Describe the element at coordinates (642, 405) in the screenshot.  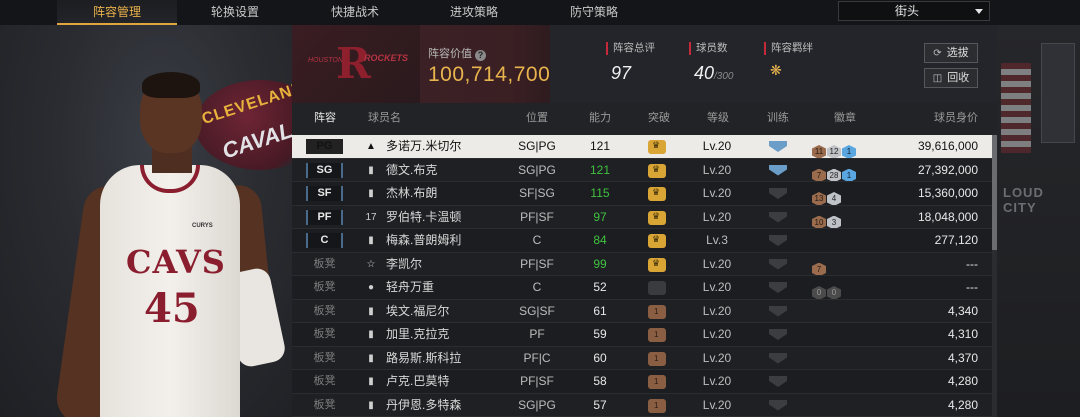
I see `player-row: 板凳 ▮ 丹伊恩.多特森 SG|PG 57 1 Lv.20 4,280` at that location.